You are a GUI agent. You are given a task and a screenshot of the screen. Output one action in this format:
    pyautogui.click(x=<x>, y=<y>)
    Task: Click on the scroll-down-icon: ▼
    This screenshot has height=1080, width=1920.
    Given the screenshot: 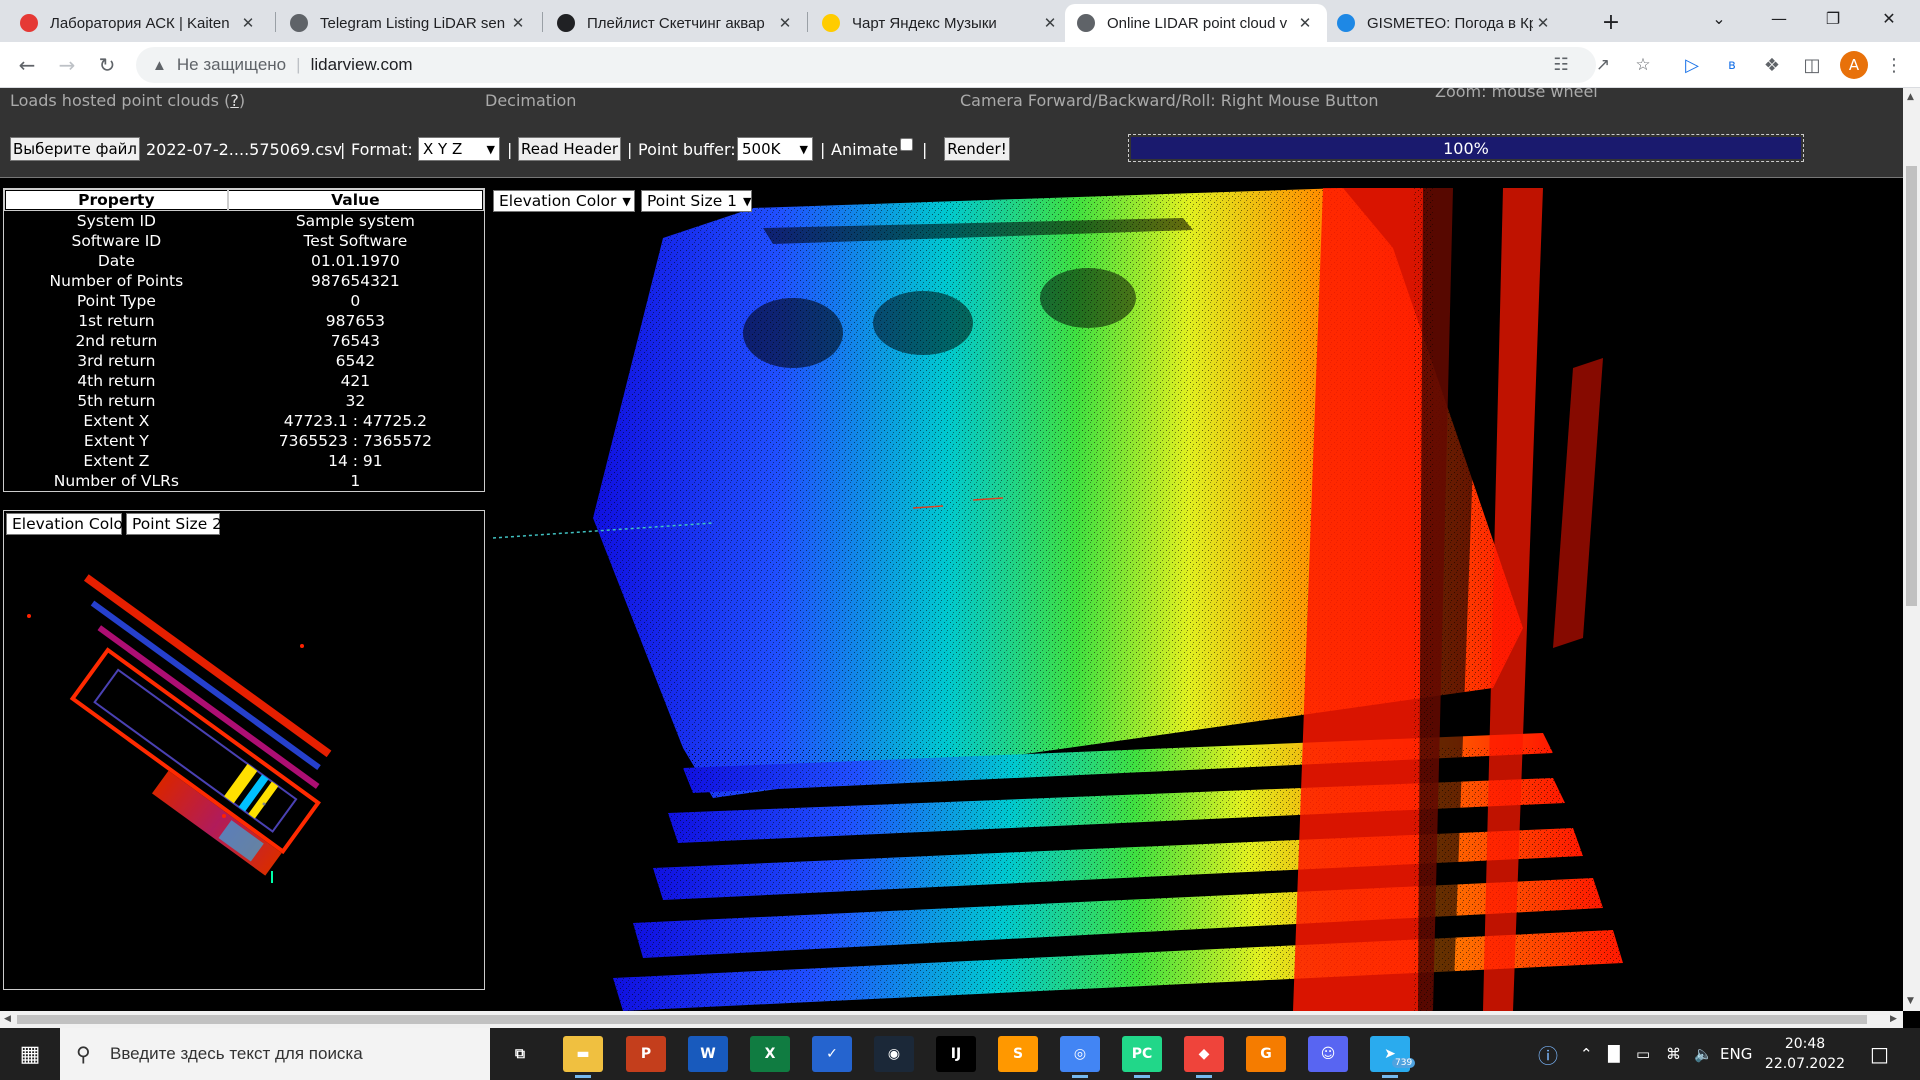 What is the action you would take?
    pyautogui.click(x=1910, y=1001)
    